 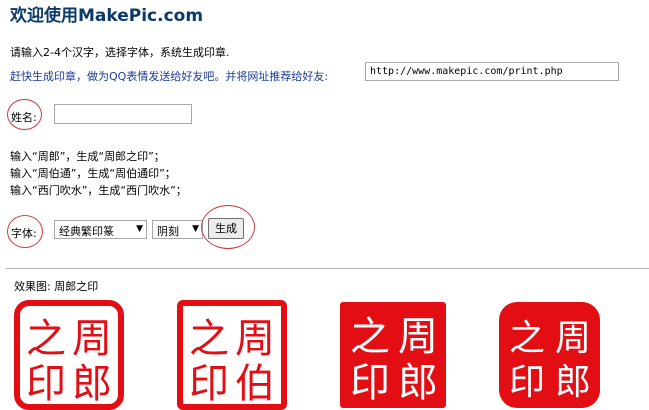 I want to click on seal-image-1: 周 郎 之 印, so click(x=69, y=355).